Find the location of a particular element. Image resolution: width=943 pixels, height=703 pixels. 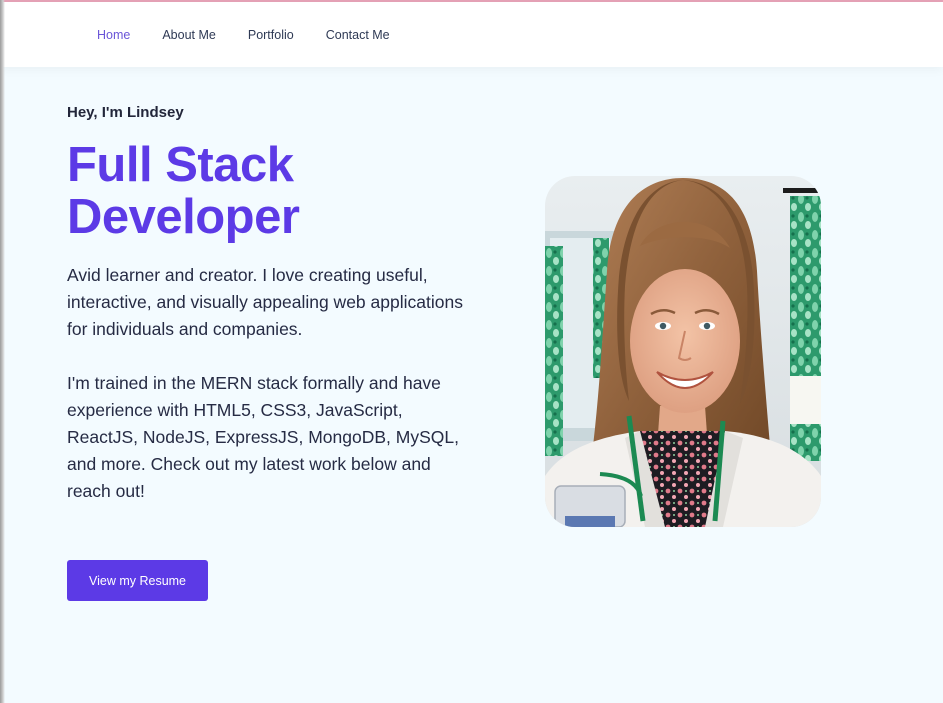

window-edge-shadow is located at coordinates (2, 351).